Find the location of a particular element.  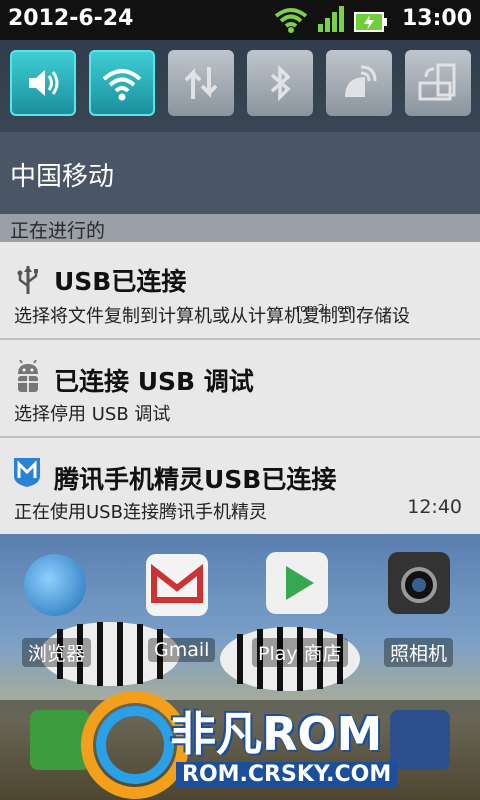

notification-usb-debugging: 已连接 USB 调试 选择停用 USB 调试 is located at coordinates (240, 389).